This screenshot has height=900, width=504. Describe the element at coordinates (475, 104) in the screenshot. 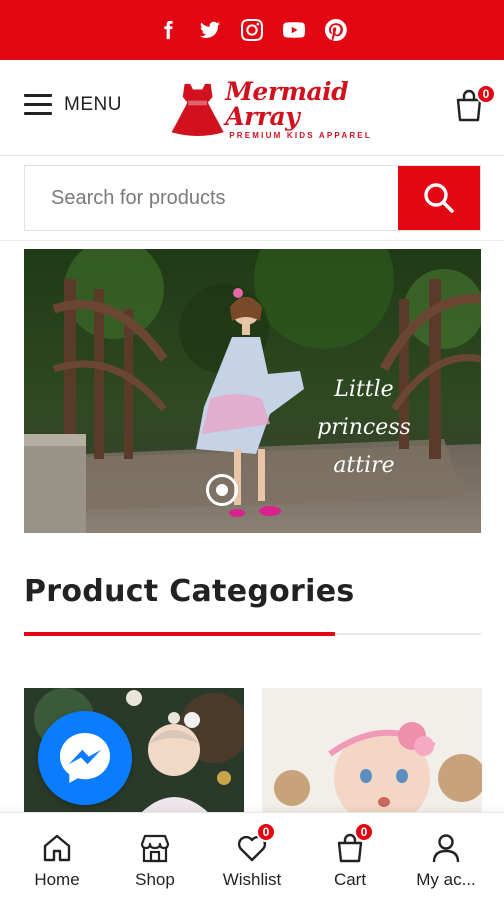

I see `header-cart-button: 0` at that location.